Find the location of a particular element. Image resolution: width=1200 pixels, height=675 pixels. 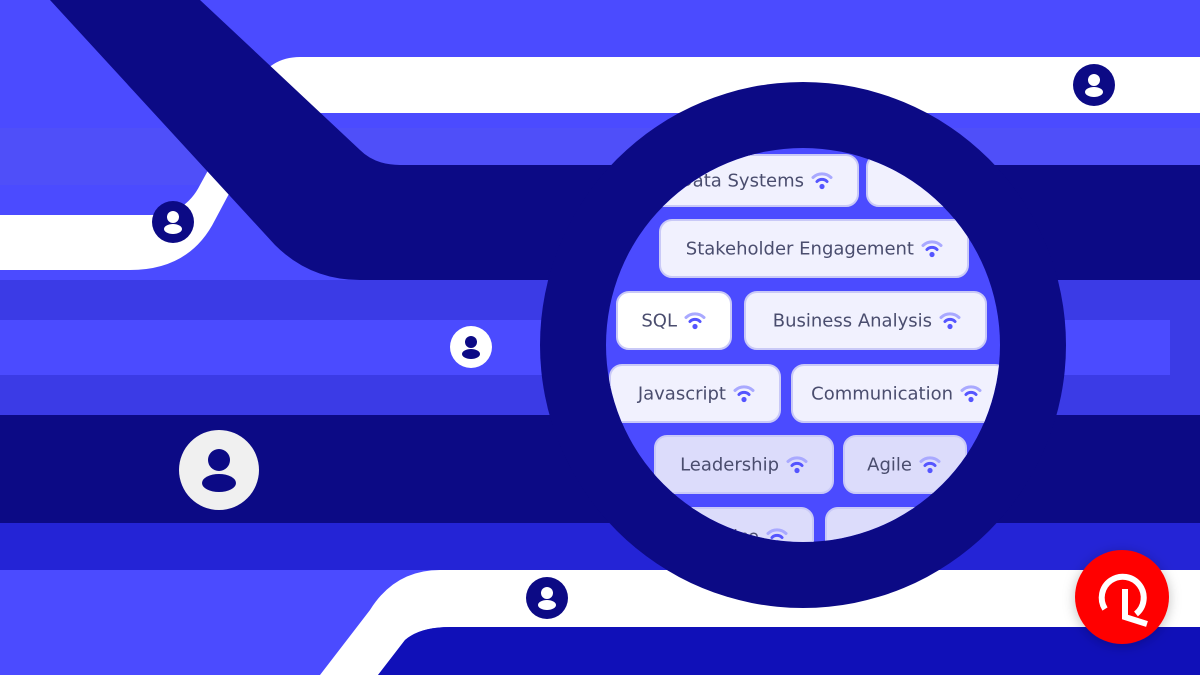

chip-label: Stakeholder Engagement is located at coordinates (800, 249).